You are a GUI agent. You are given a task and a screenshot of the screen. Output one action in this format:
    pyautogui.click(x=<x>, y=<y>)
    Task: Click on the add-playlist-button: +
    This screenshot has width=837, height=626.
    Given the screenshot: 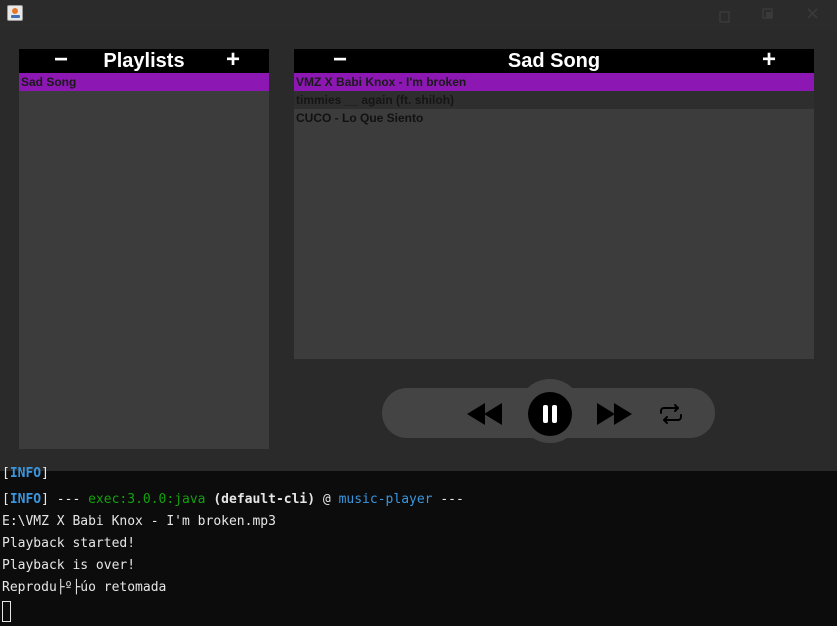 What is the action you would take?
    pyautogui.click(x=233, y=60)
    